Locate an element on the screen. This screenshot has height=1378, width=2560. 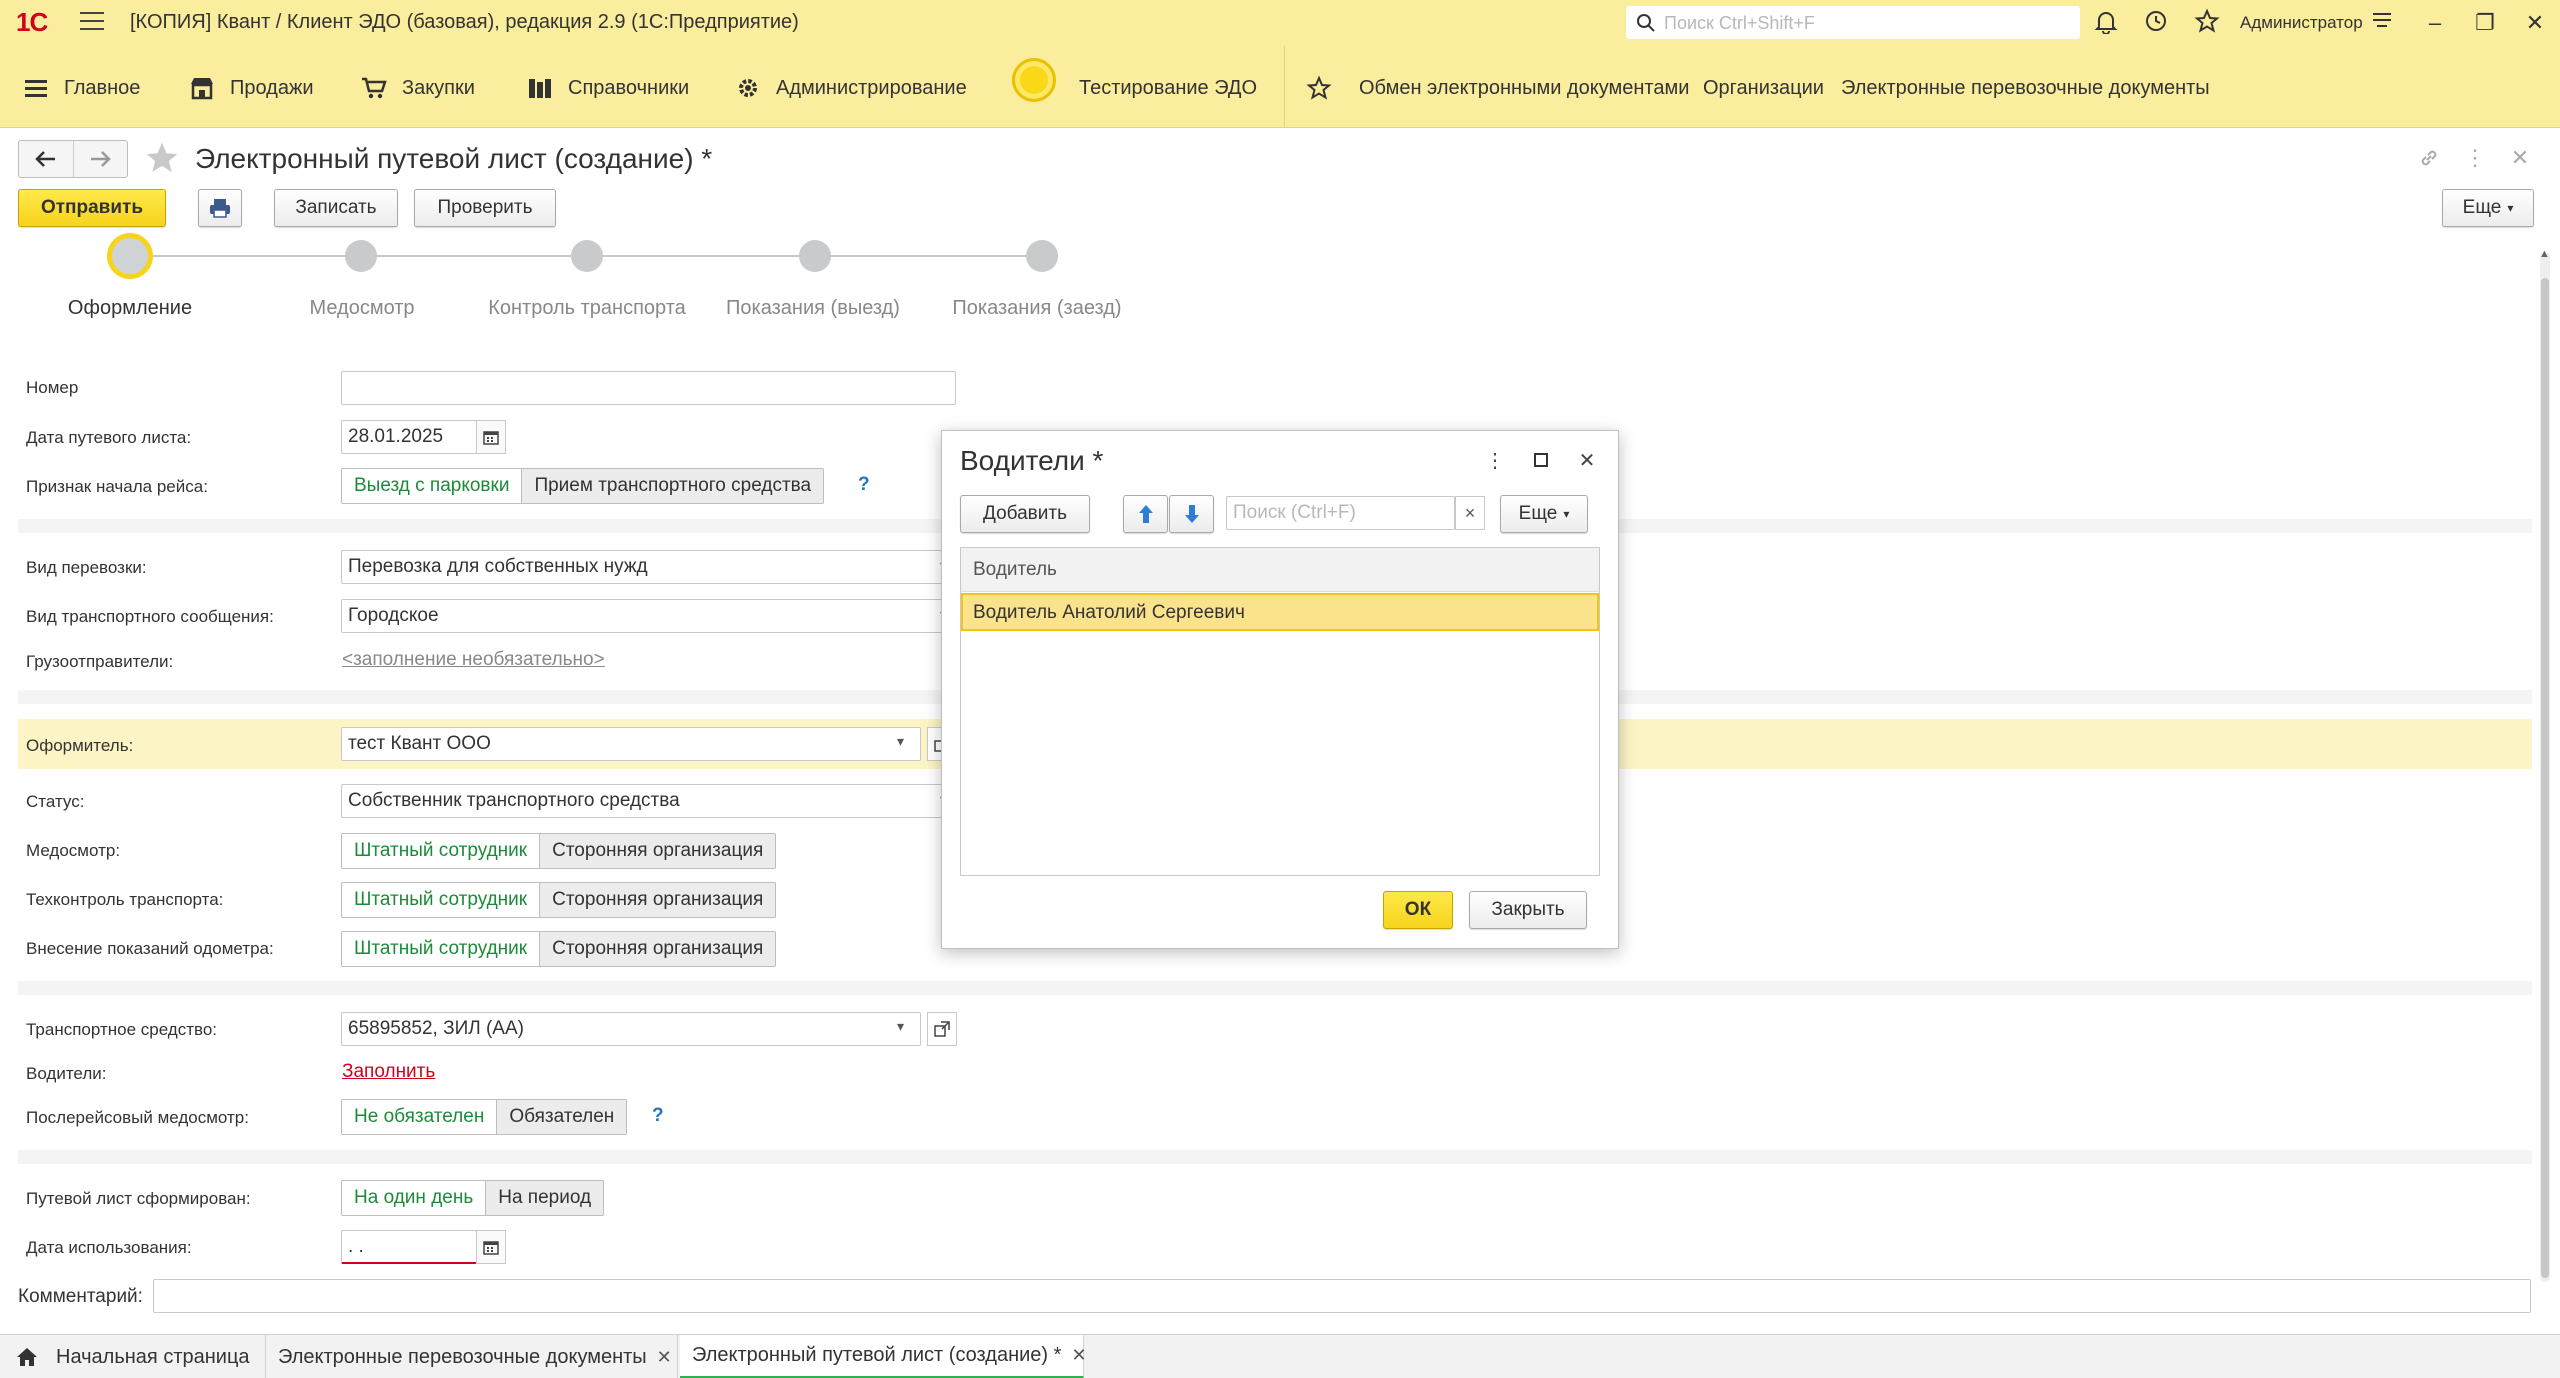
save-button: Записать is located at coordinates (336, 208).